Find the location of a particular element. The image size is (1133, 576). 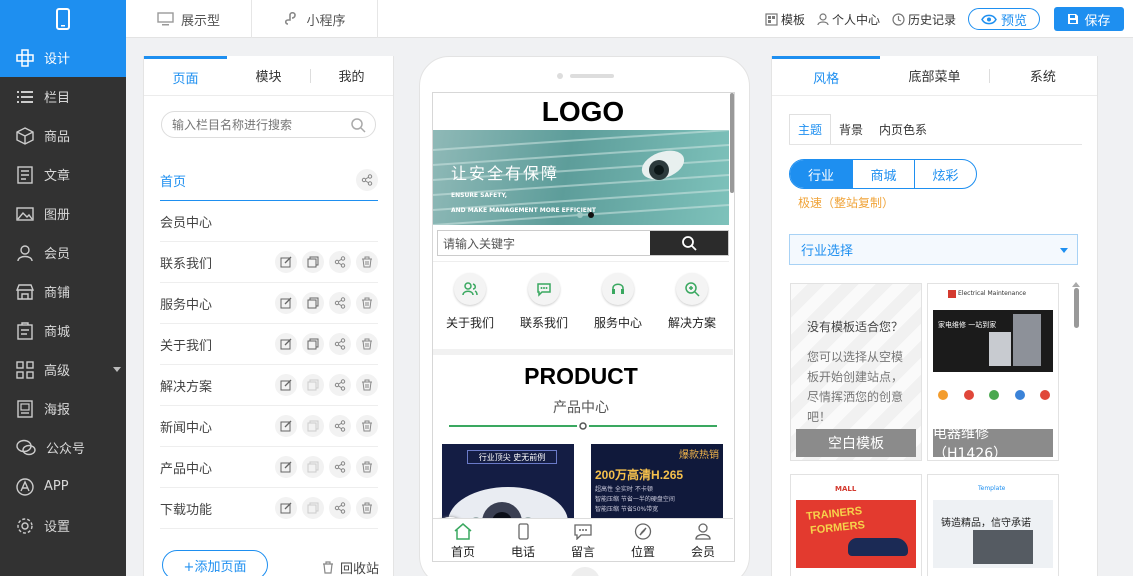

recycle-bin-link: 回收站 is located at coordinates (350, 567).